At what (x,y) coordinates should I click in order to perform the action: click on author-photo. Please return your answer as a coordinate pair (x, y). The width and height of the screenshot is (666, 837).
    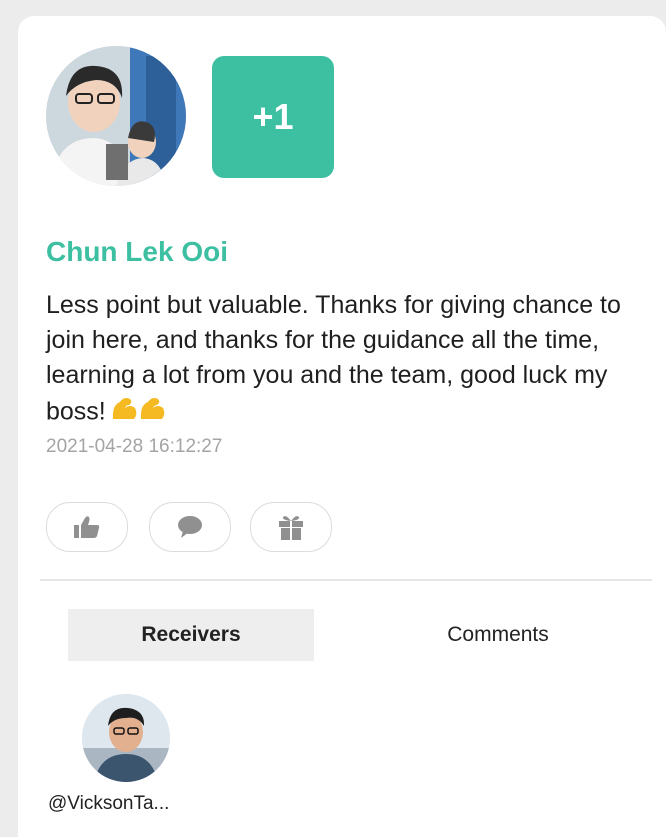
    Looking at the image, I should click on (116, 116).